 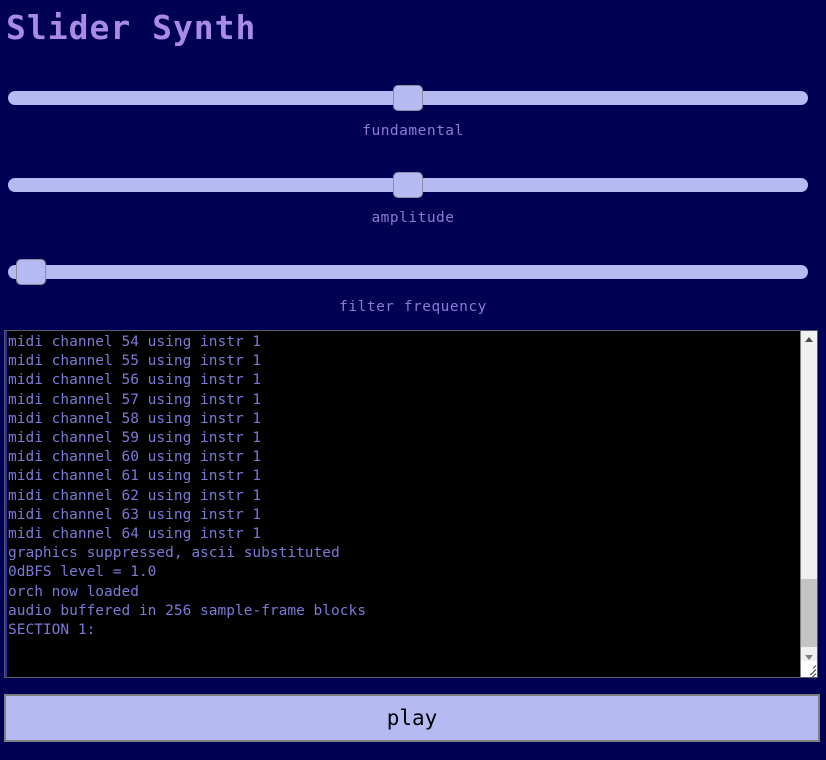 I want to click on slider-thumb-filter-frequency, so click(x=30, y=272).